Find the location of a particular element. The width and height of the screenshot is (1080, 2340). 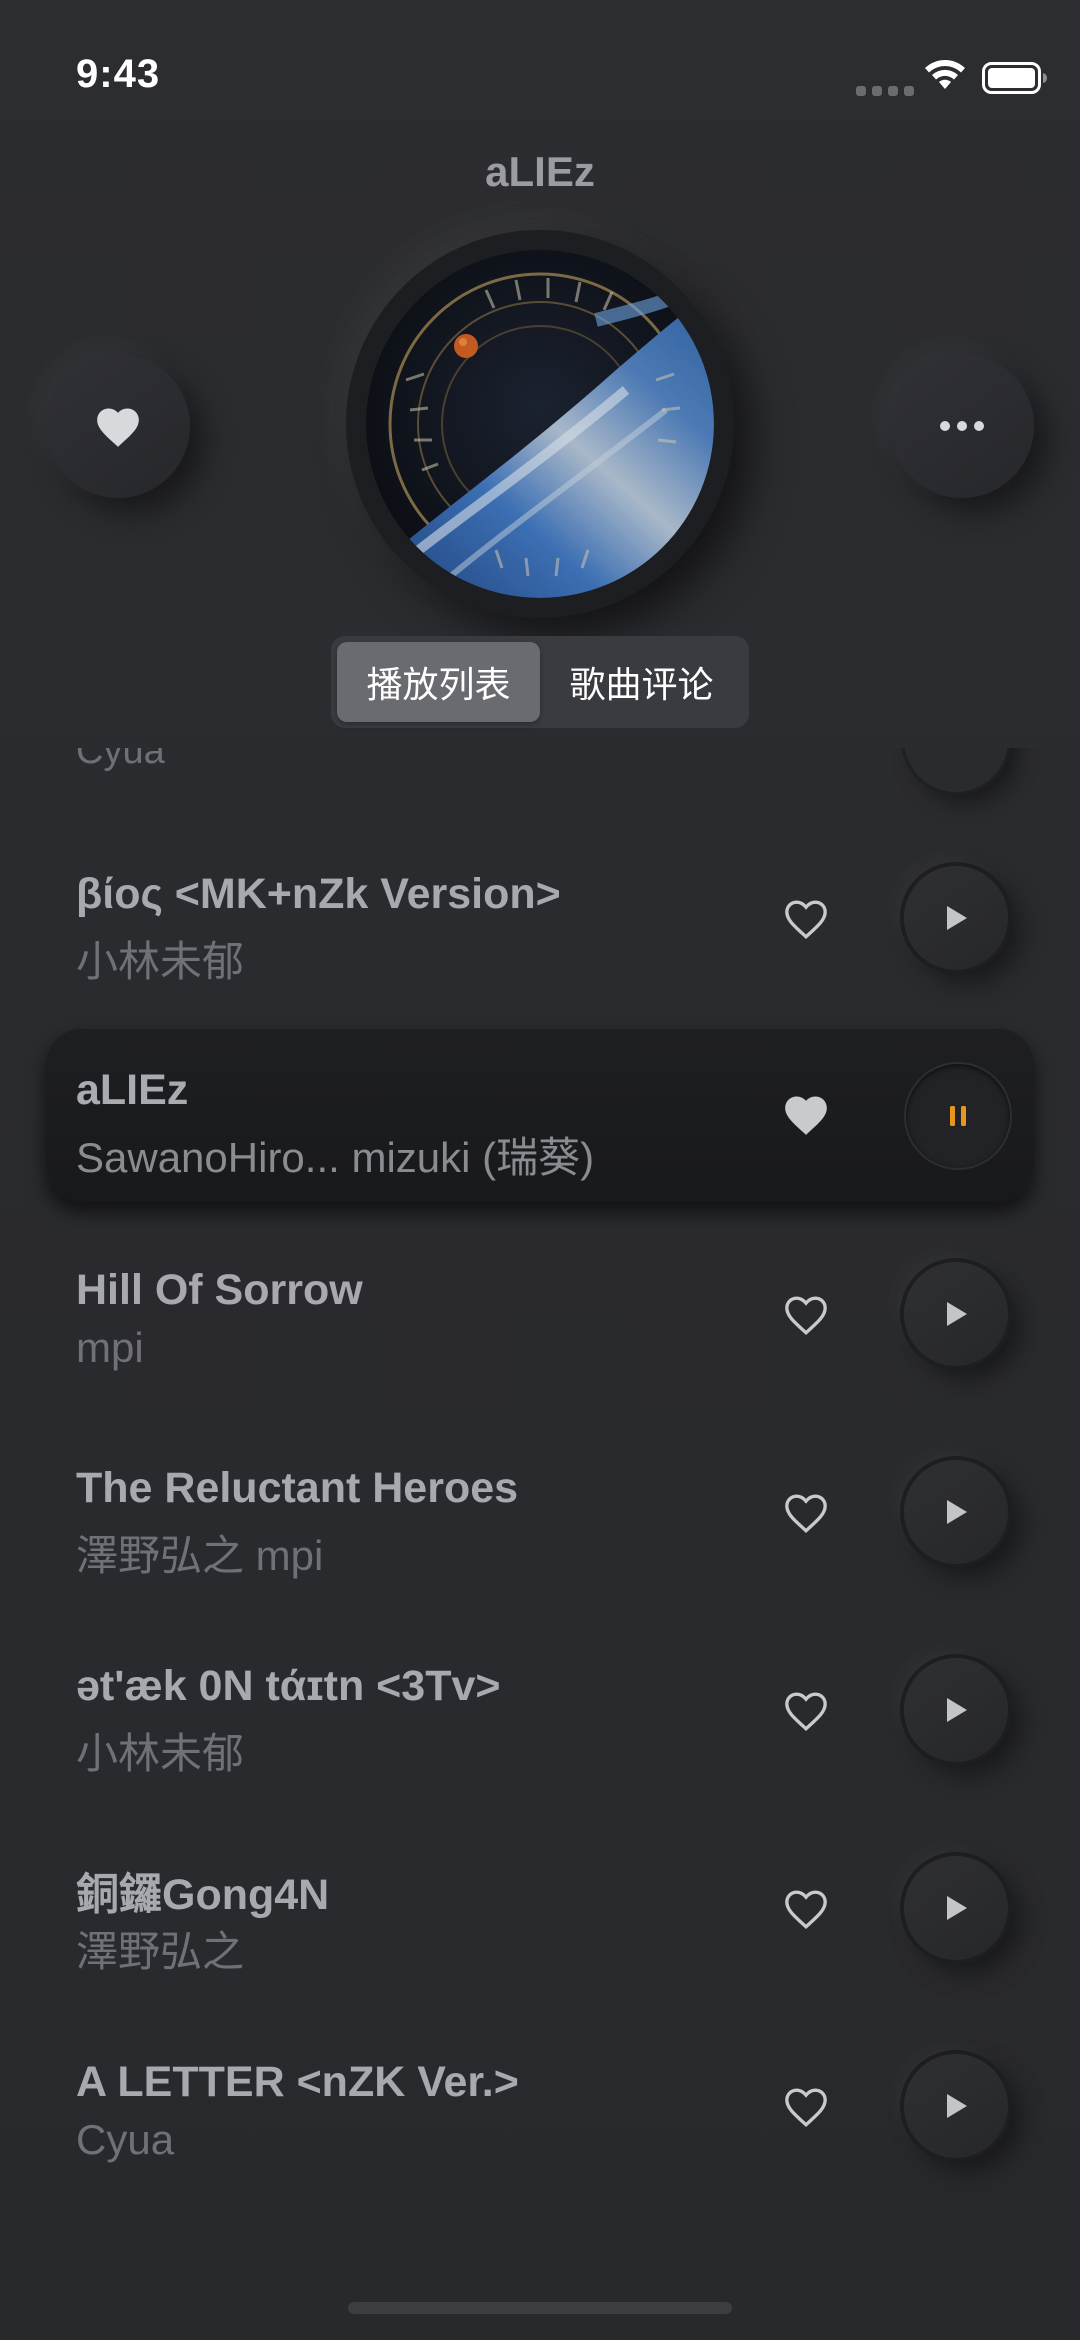

song-artist: mpi is located at coordinates (110, 1347).